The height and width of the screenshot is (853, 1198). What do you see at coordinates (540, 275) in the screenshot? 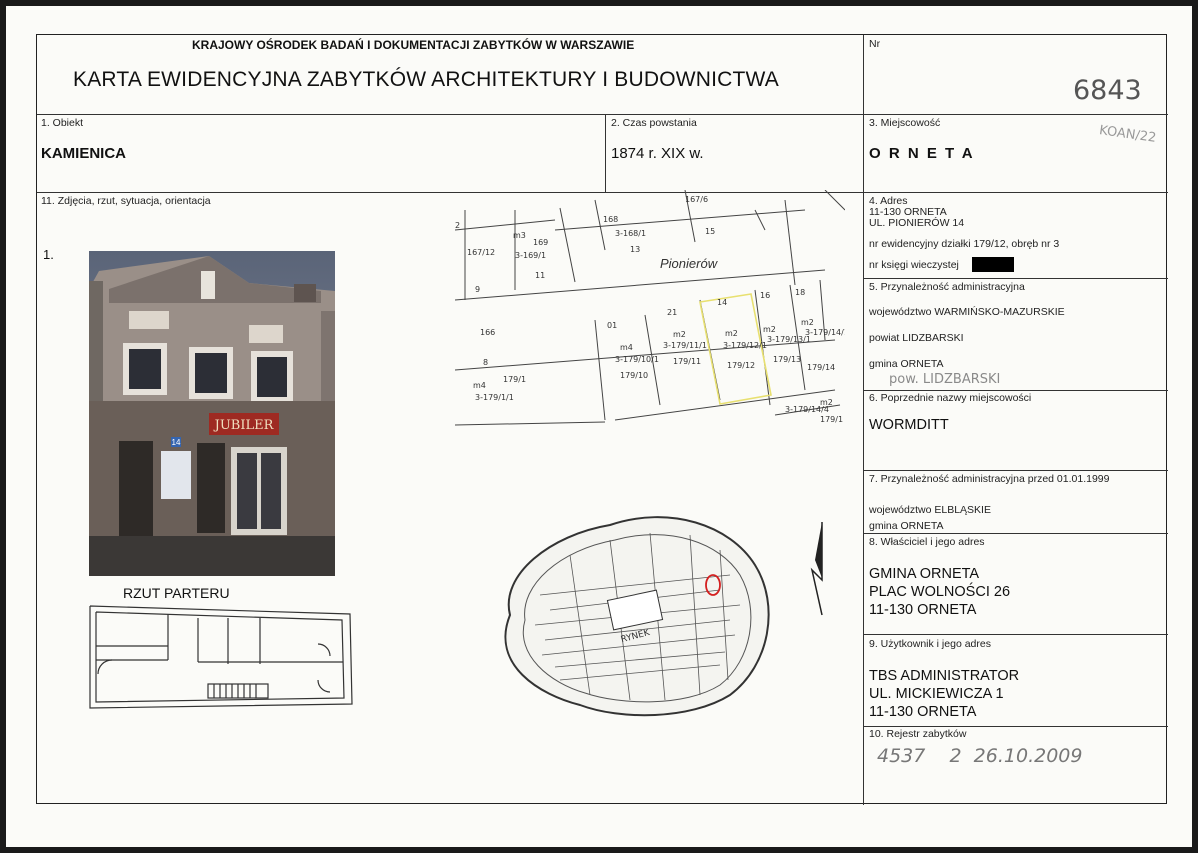
I see `svg-text: 11` at bounding box center [540, 275].